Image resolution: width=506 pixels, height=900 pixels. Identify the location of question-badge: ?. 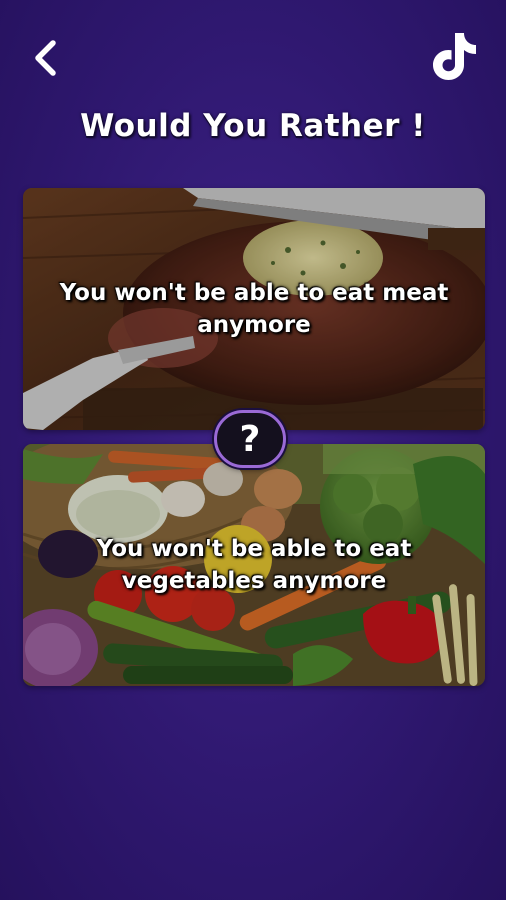
(250, 439).